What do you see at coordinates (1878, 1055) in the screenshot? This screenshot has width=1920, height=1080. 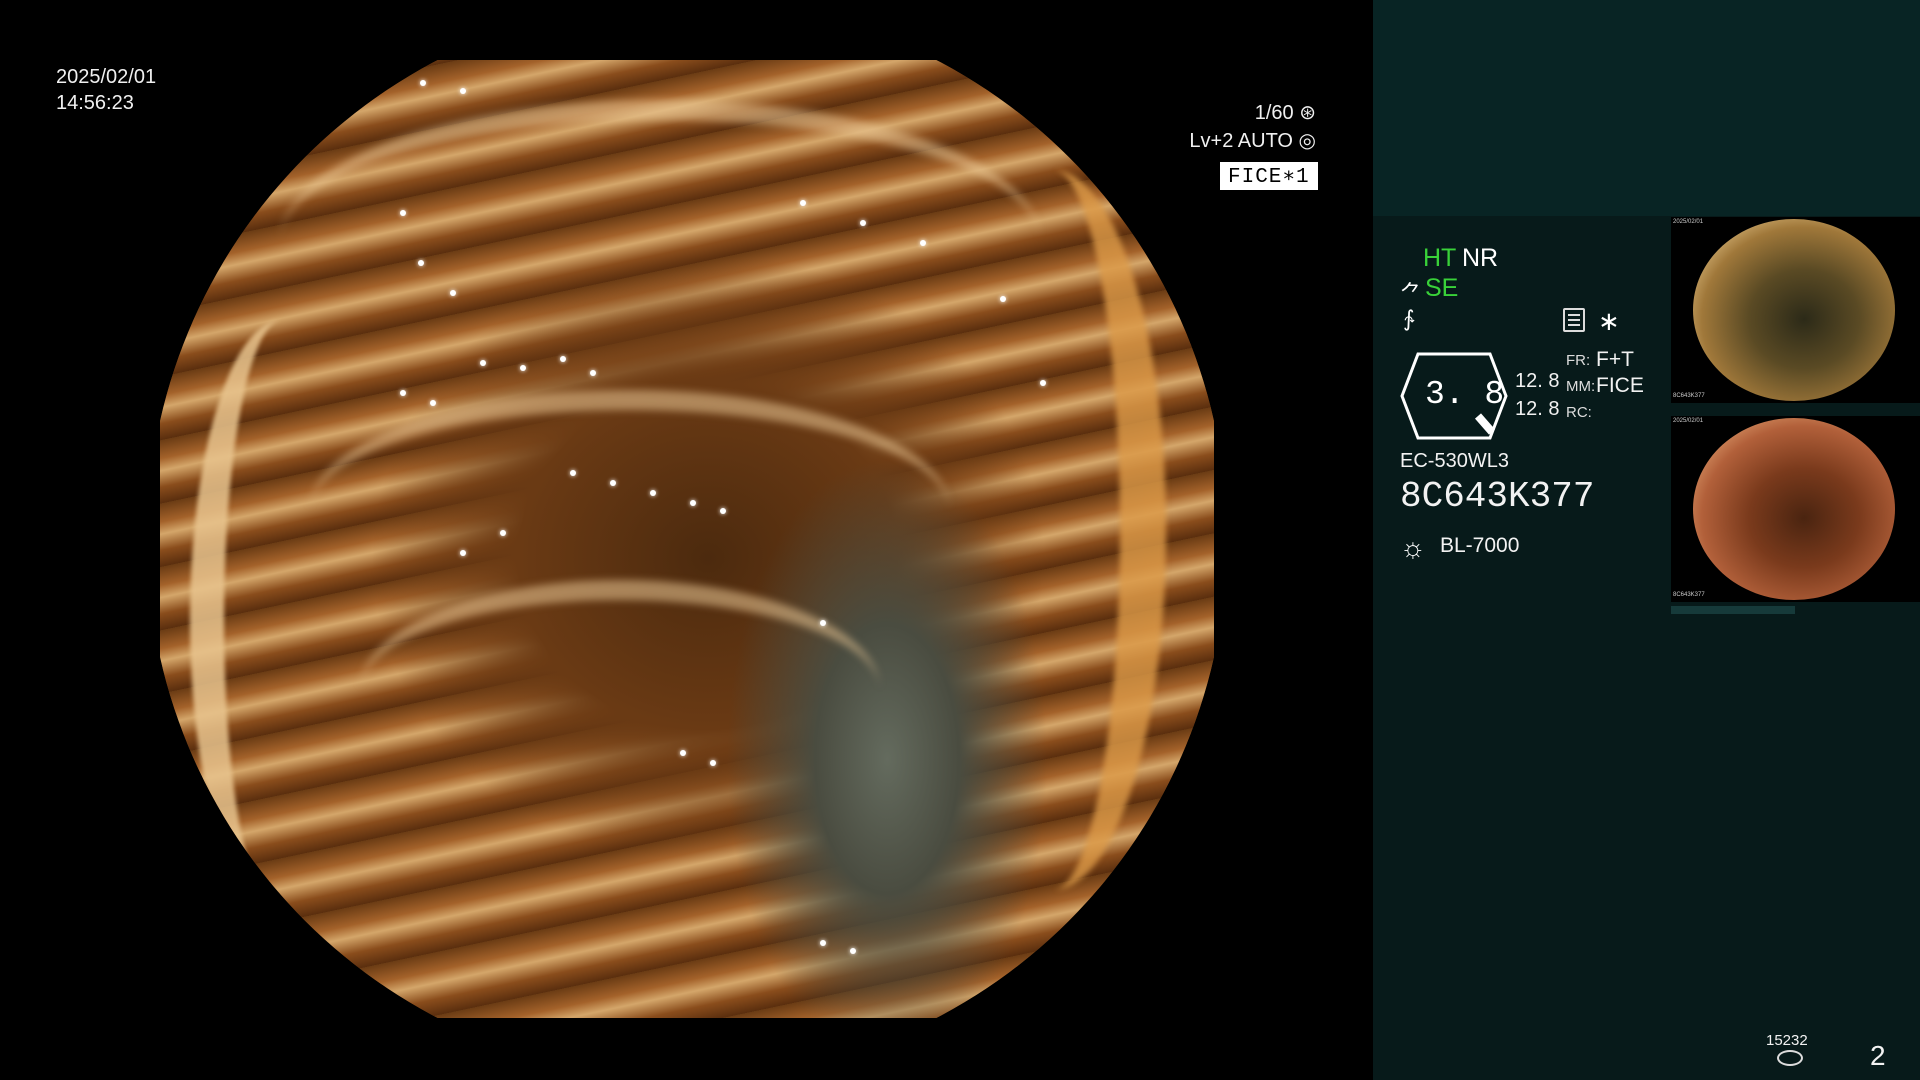 I see `page-number: 2` at bounding box center [1878, 1055].